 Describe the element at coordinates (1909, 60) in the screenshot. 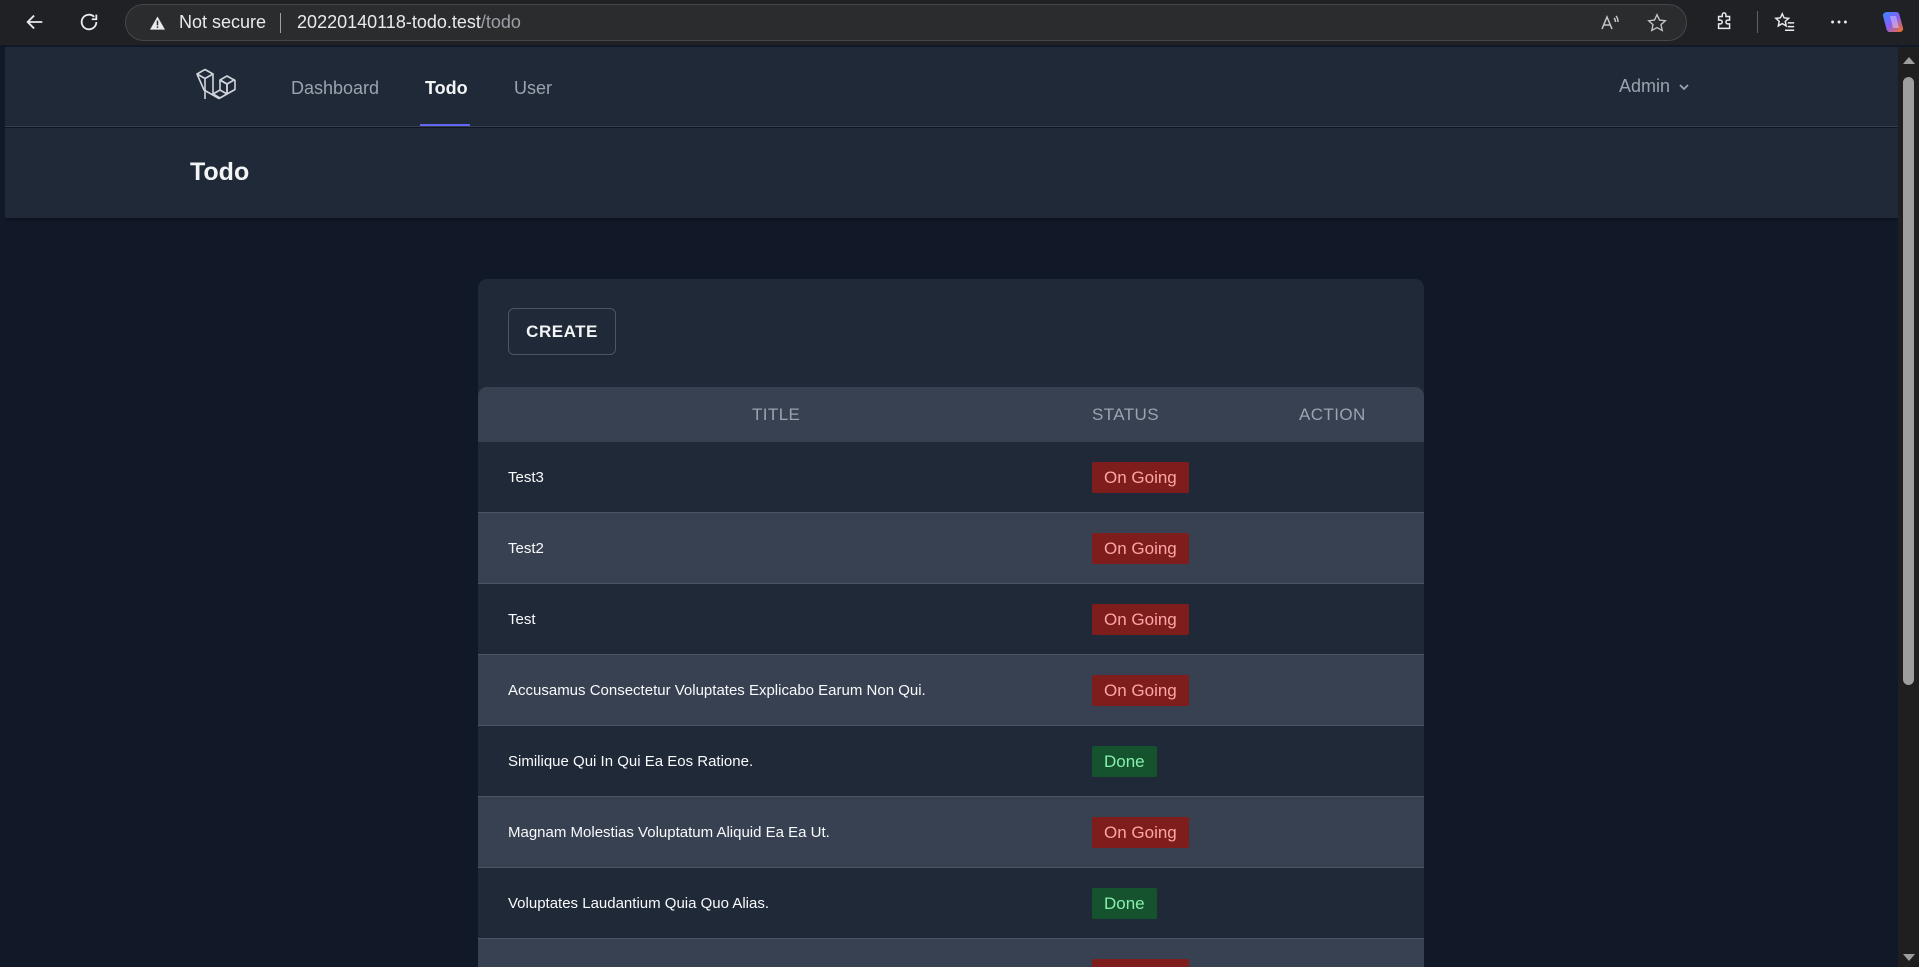

I see `scroll-up-icon` at that location.